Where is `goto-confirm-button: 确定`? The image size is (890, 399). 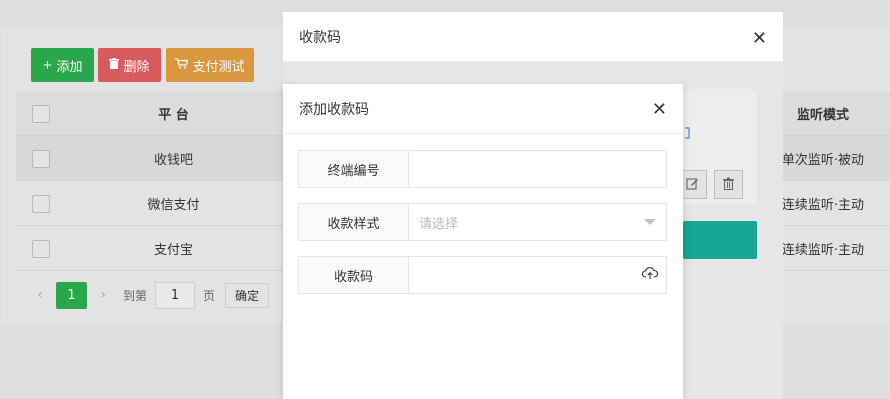 goto-confirm-button: 确定 is located at coordinates (247, 295).